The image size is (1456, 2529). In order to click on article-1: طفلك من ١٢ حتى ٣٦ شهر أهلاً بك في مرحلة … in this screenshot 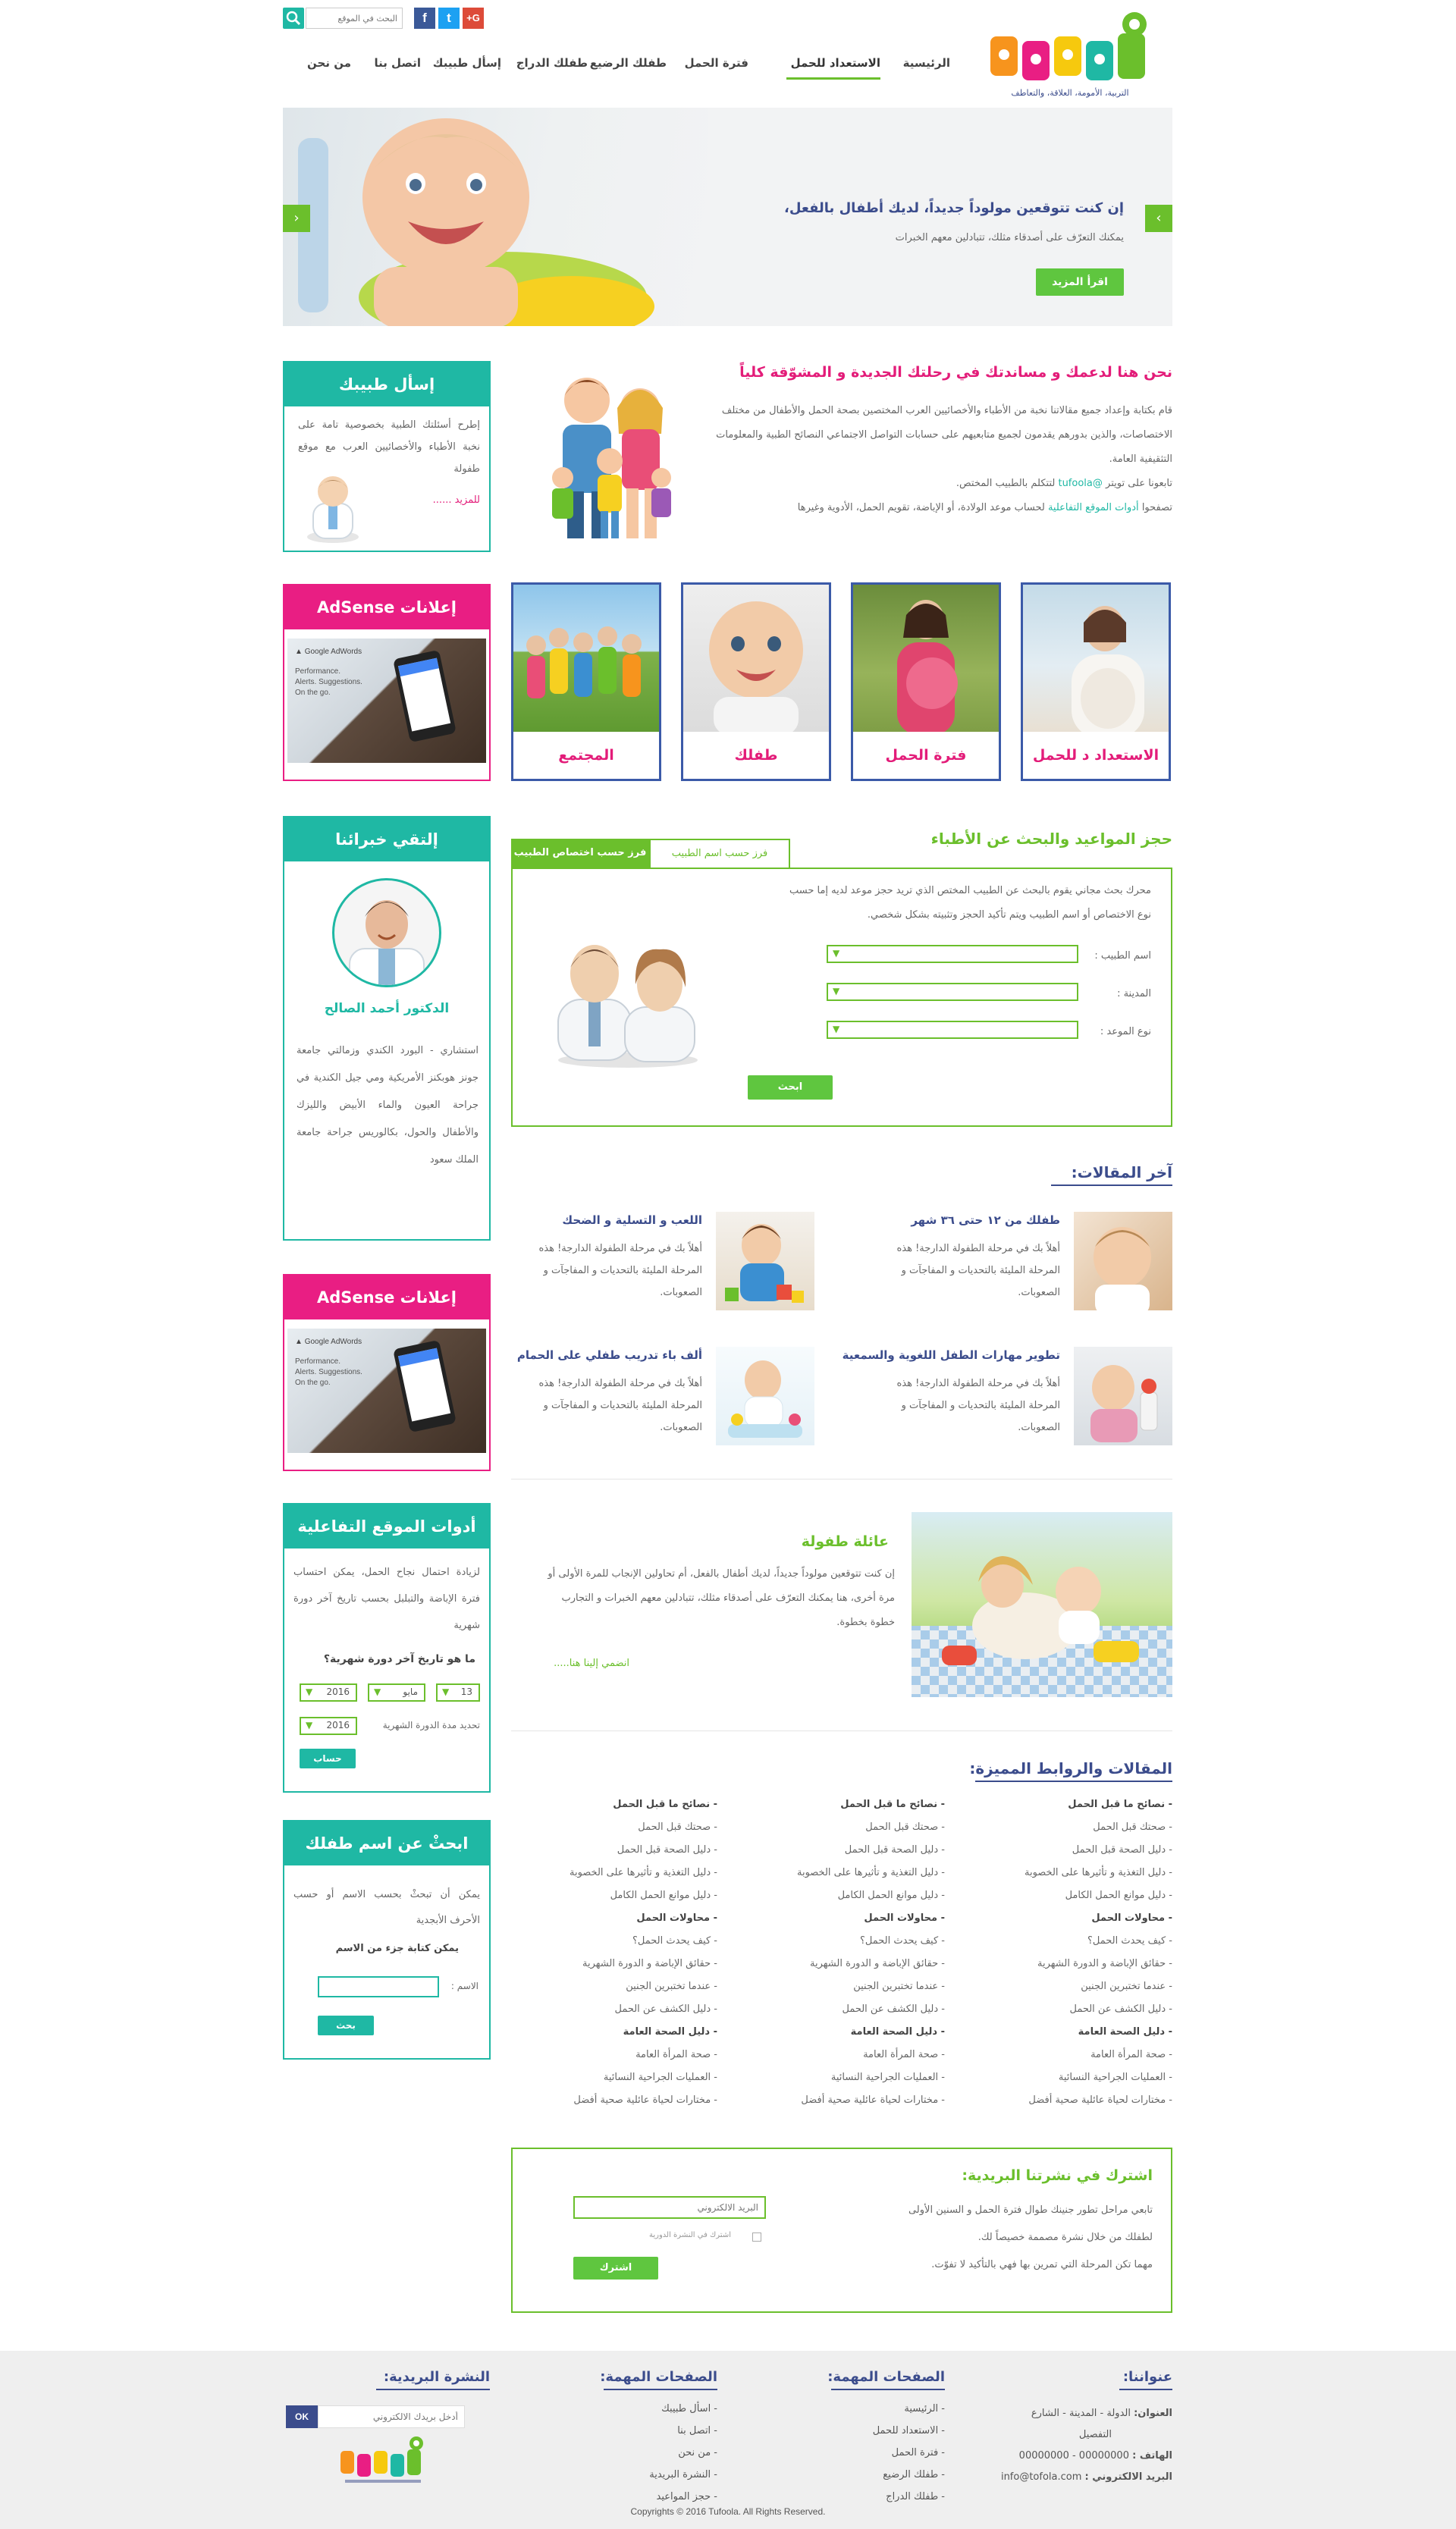, I will do `click(1009, 1263)`.